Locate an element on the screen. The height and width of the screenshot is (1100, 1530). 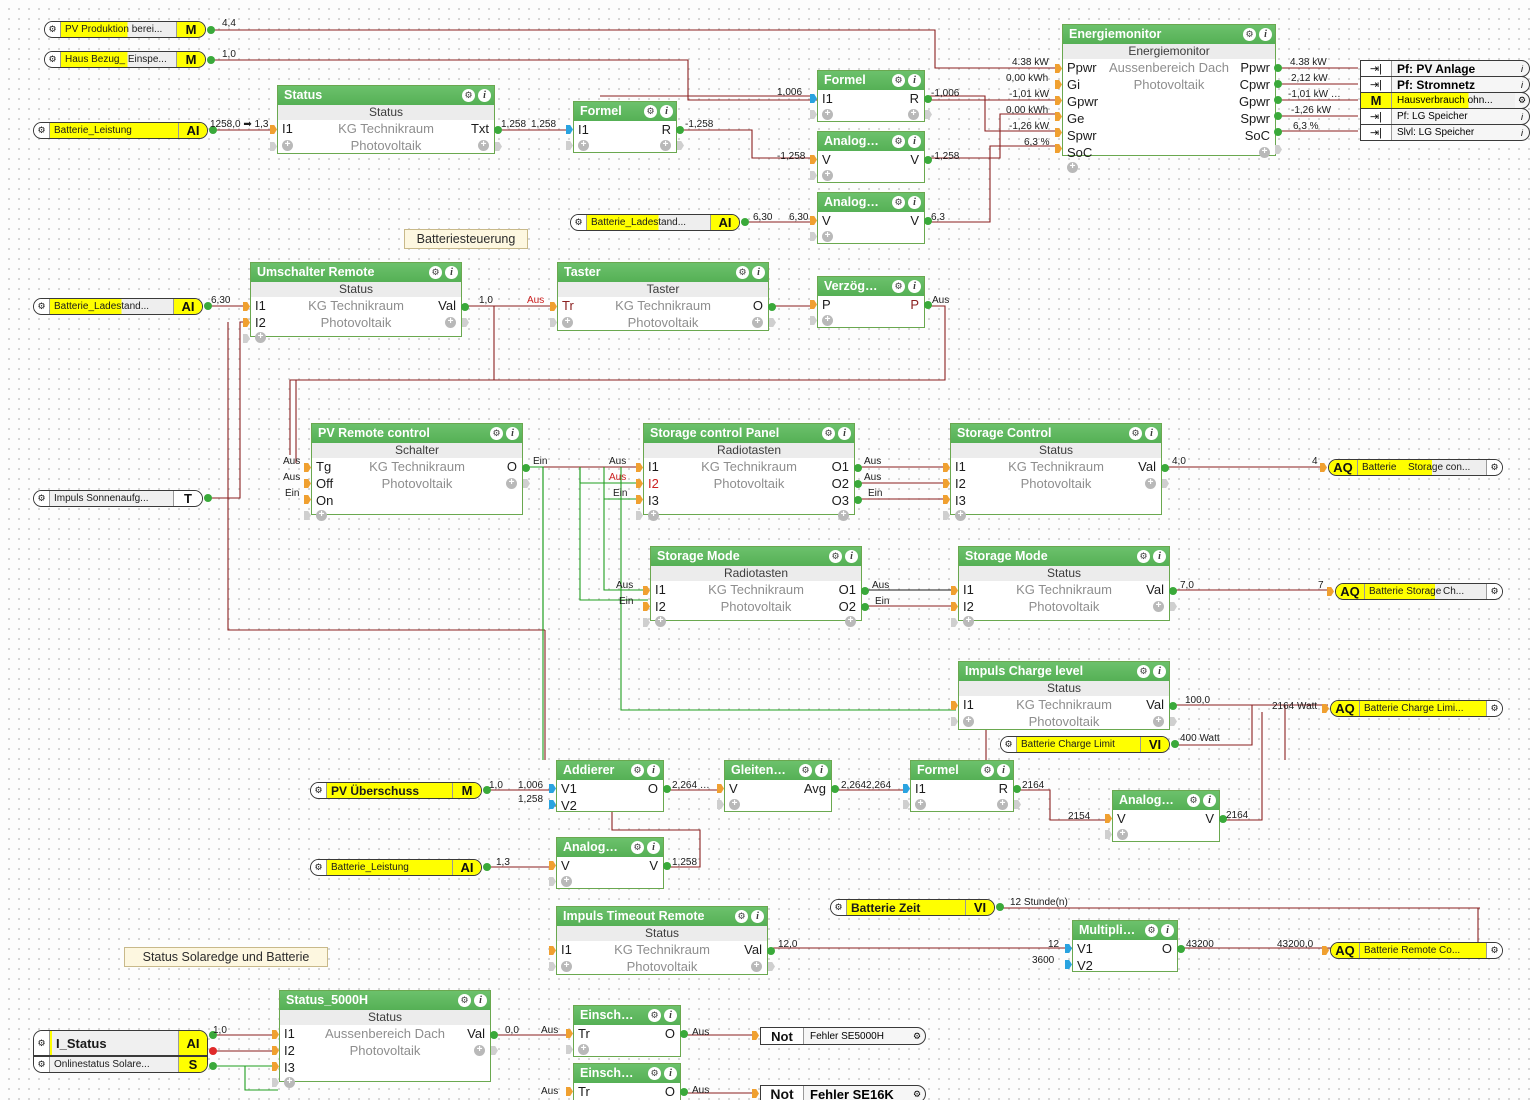
input-haus-bezug: ⚙ Haus Bezug_ Einspe... M is located at coordinates (125, 59).